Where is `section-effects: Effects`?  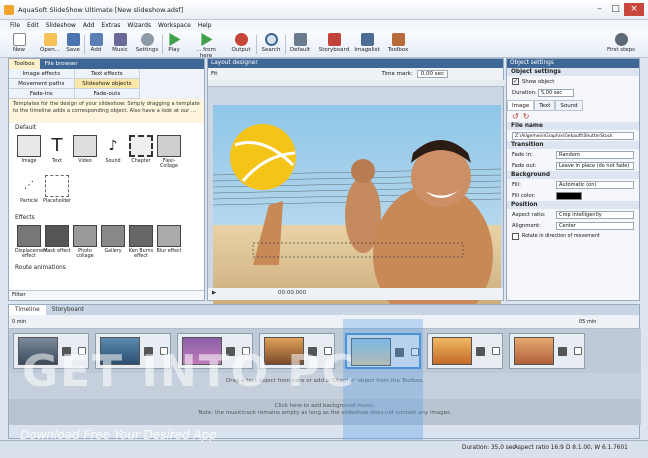
section-effects: Effects is located at coordinates (106, 218).